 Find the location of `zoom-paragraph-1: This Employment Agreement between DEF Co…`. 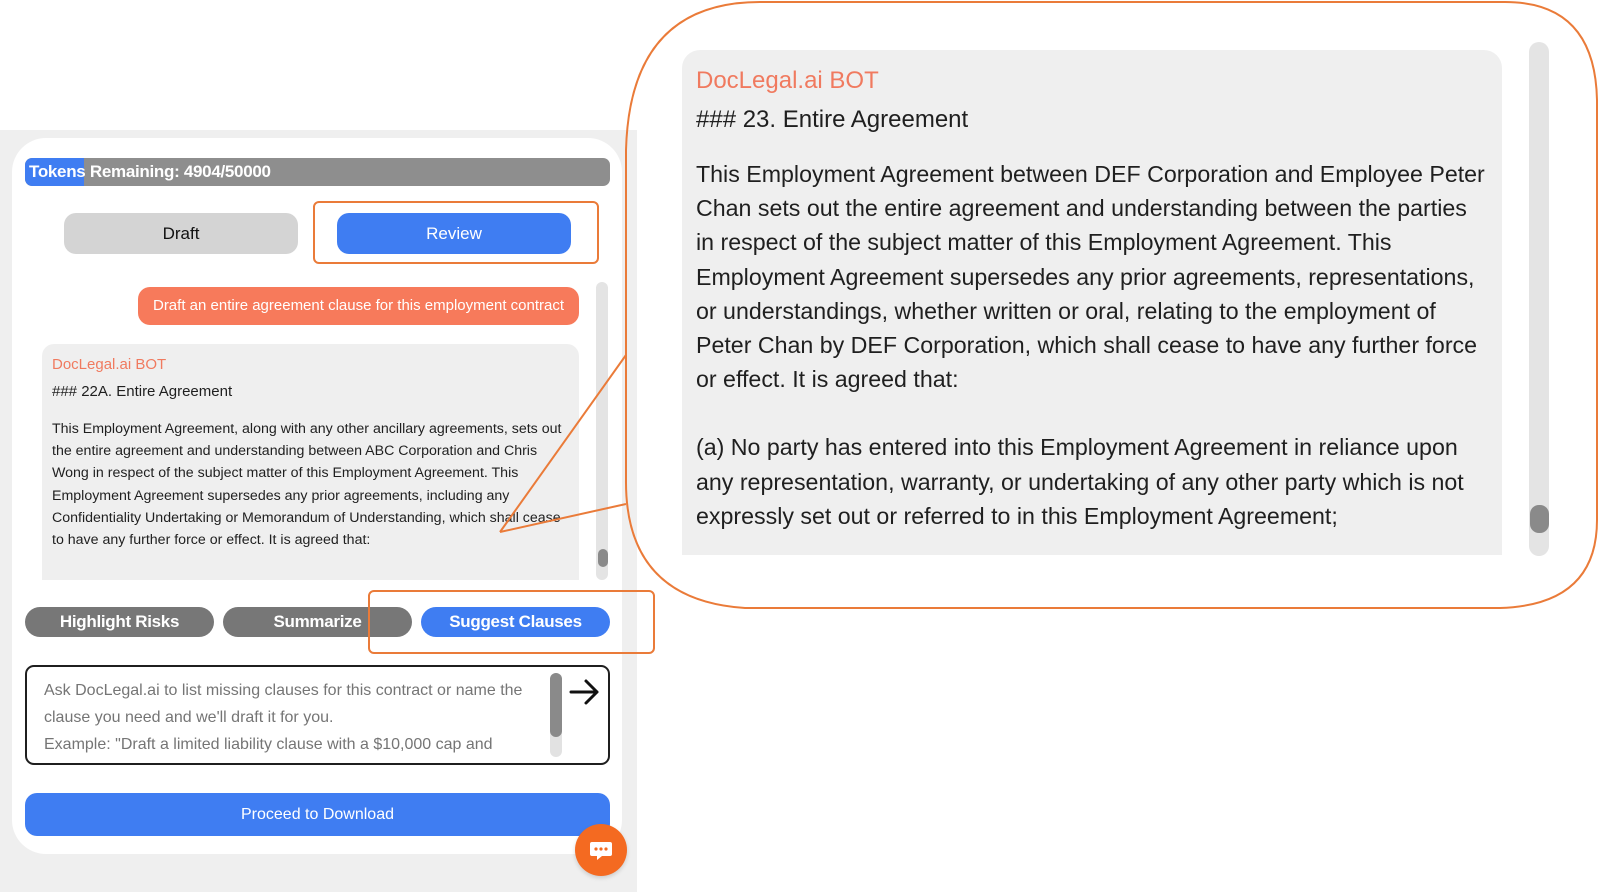

zoom-paragraph-1: This Employment Agreement between DEF Co… is located at coordinates (1090, 277).